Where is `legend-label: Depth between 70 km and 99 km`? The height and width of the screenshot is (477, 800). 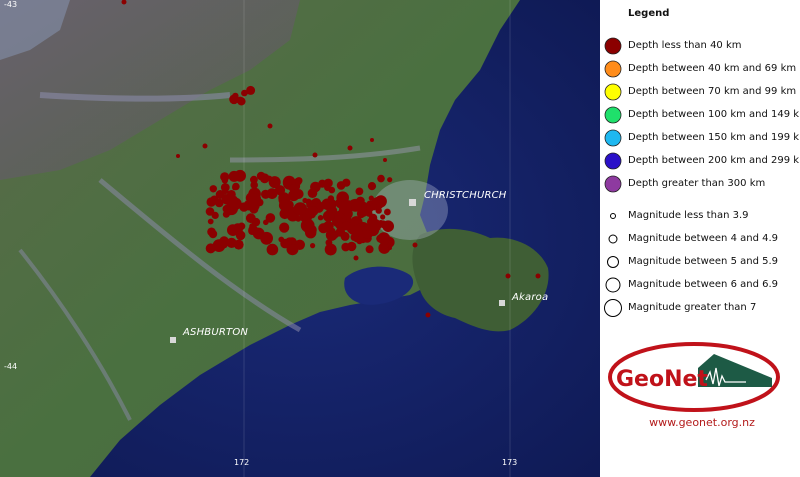 legend-label: Depth between 70 km and 99 km is located at coordinates (712, 91).